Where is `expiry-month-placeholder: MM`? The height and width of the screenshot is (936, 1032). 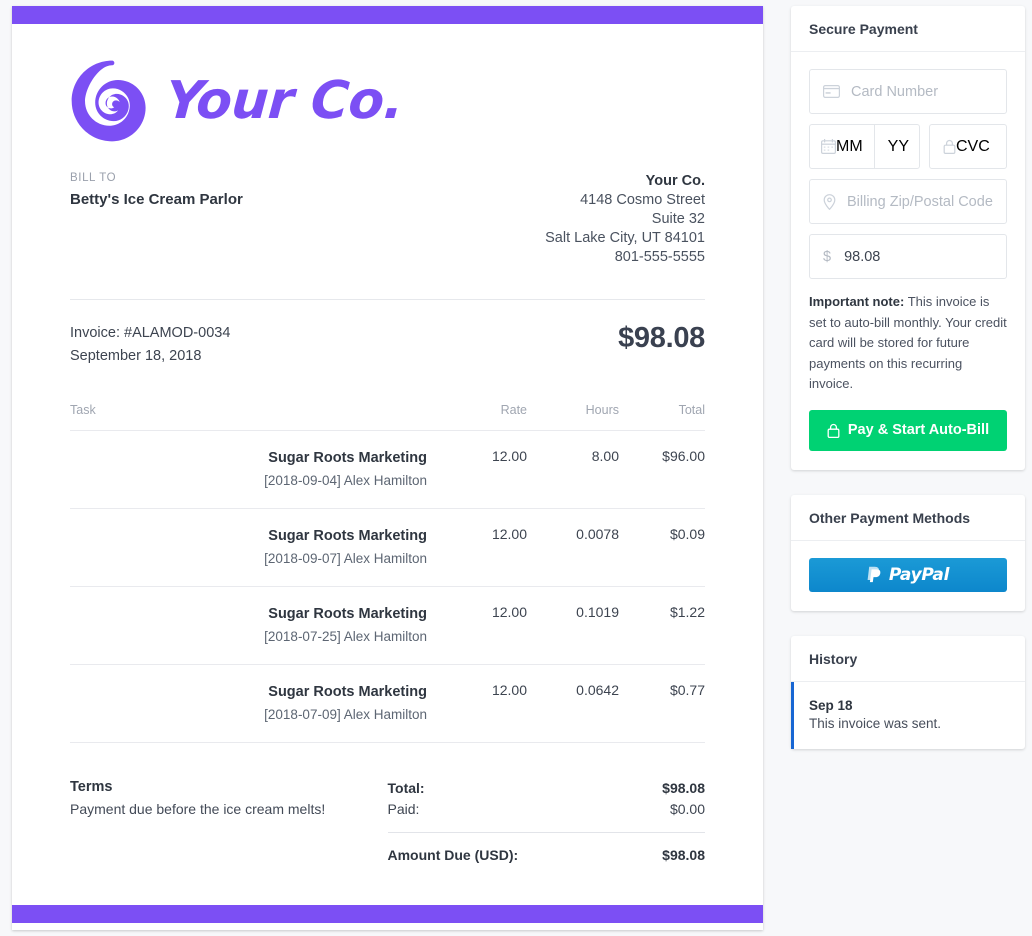
expiry-month-placeholder: MM is located at coordinates (849, 146).